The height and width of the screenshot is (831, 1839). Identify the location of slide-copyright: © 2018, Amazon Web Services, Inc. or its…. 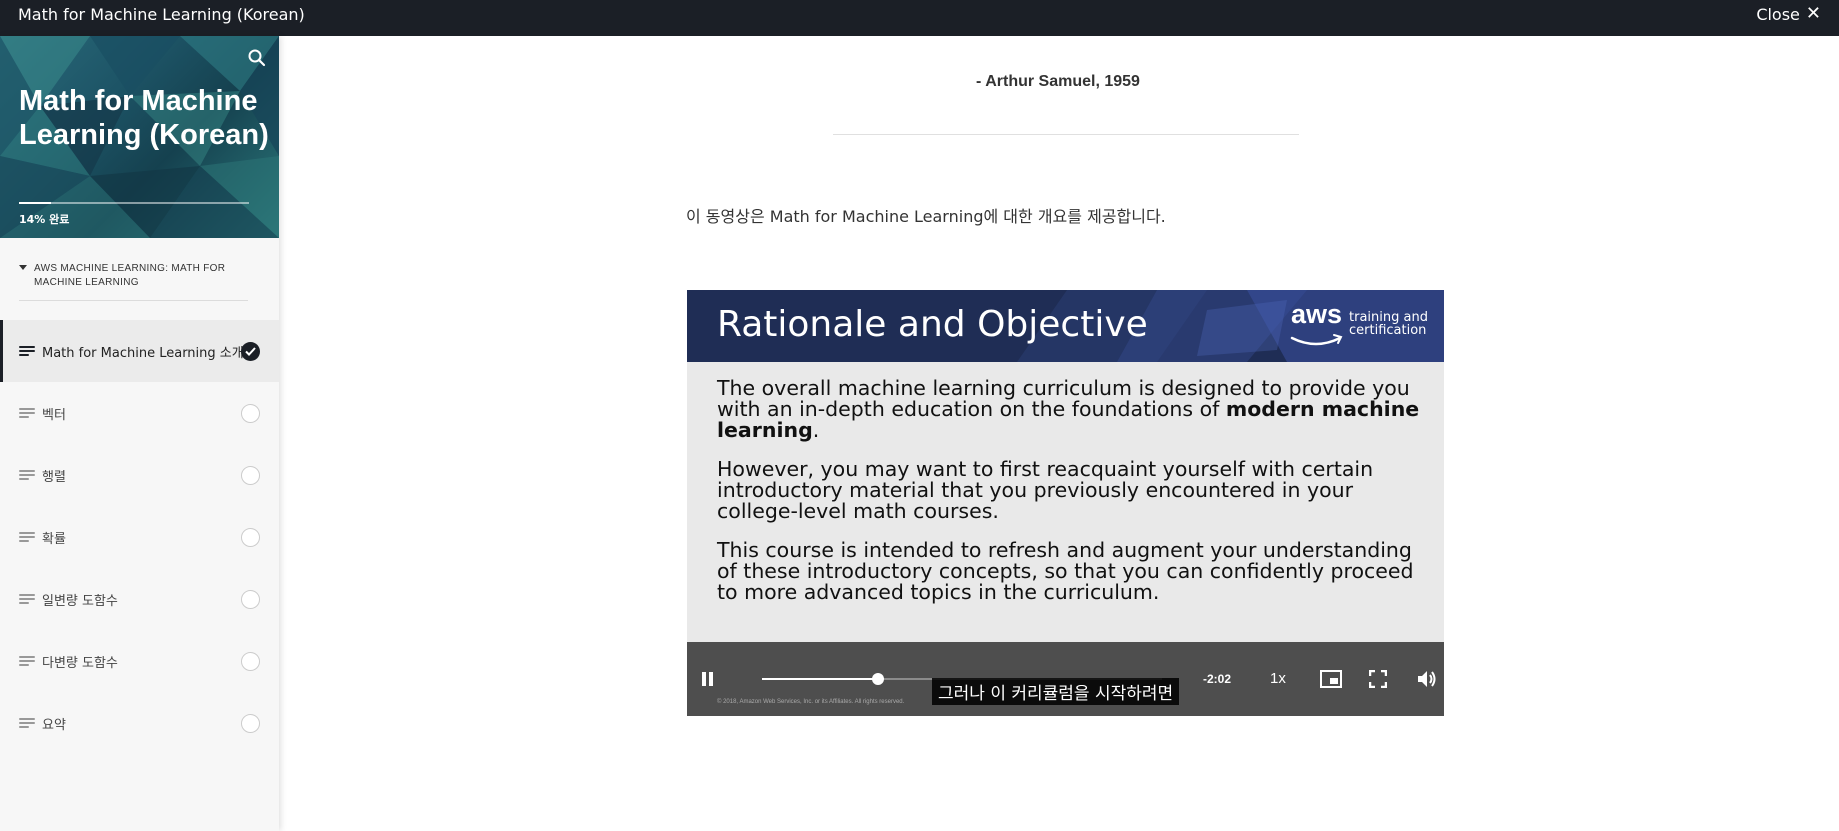
(811, 702).